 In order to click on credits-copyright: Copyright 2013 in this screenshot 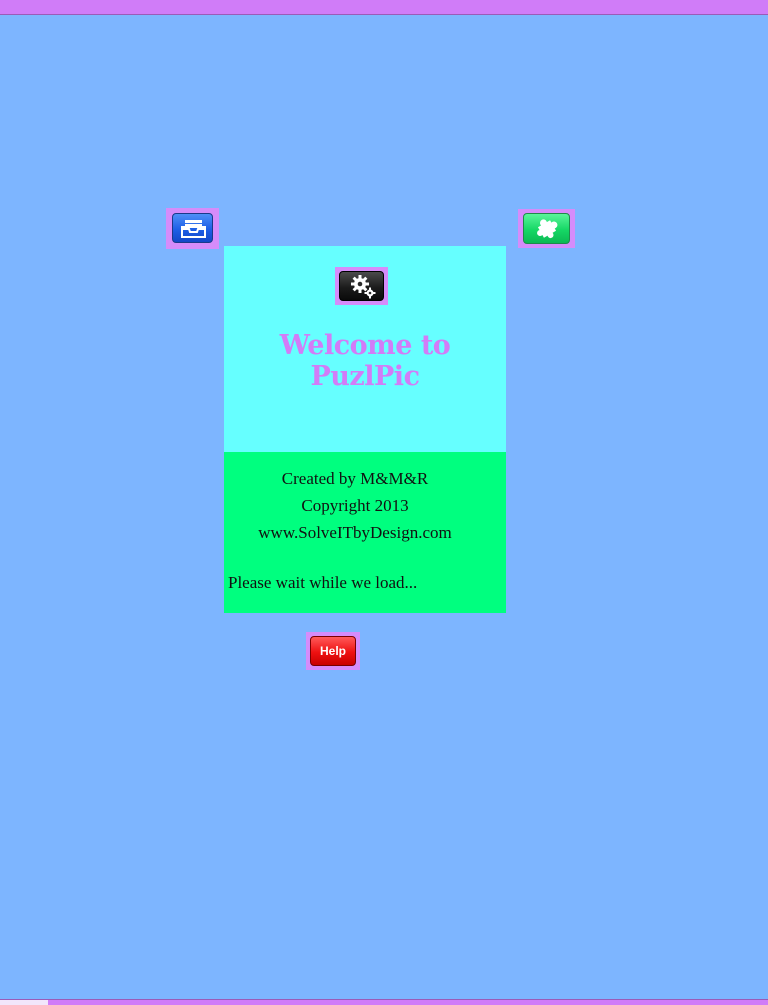, I will do `click(355, 505)`.